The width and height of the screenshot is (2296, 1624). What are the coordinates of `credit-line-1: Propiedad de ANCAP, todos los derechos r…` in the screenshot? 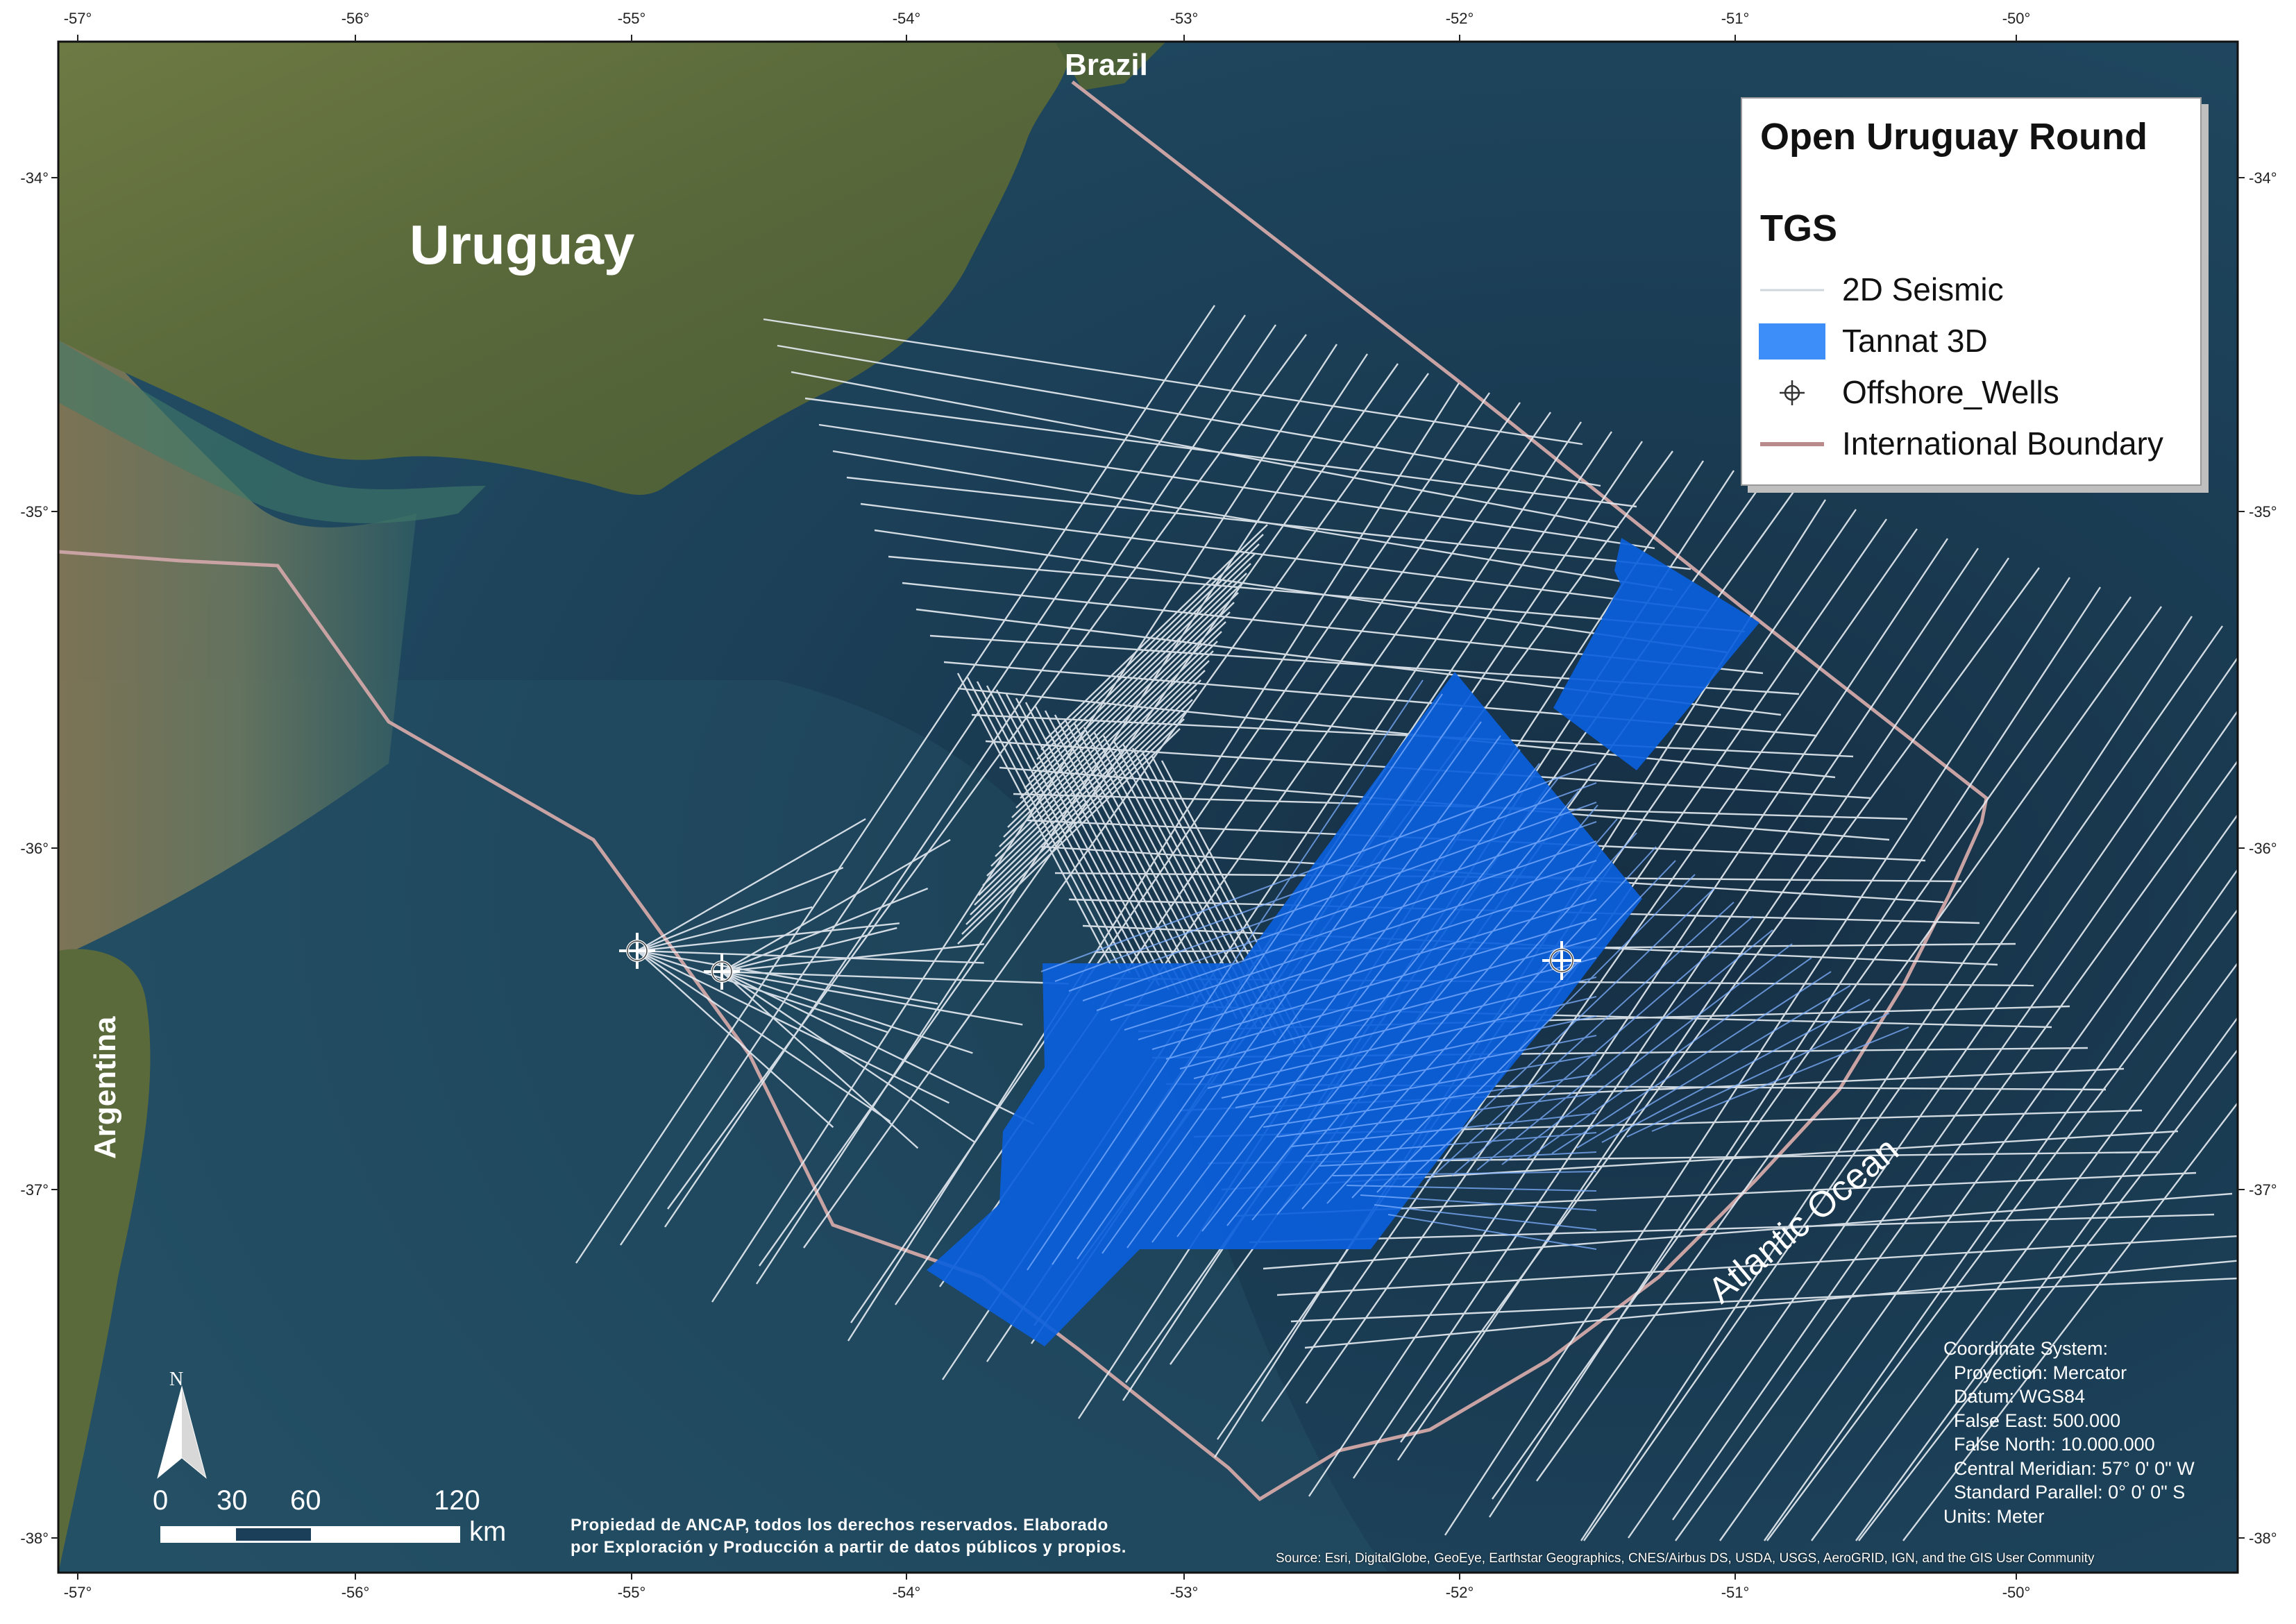 It's located at (839, 1525).